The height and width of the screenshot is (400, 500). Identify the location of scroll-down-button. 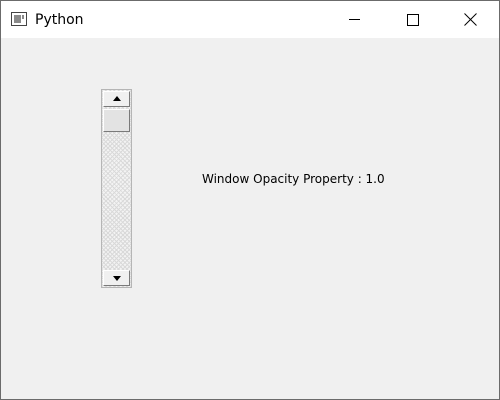
(116, 278).